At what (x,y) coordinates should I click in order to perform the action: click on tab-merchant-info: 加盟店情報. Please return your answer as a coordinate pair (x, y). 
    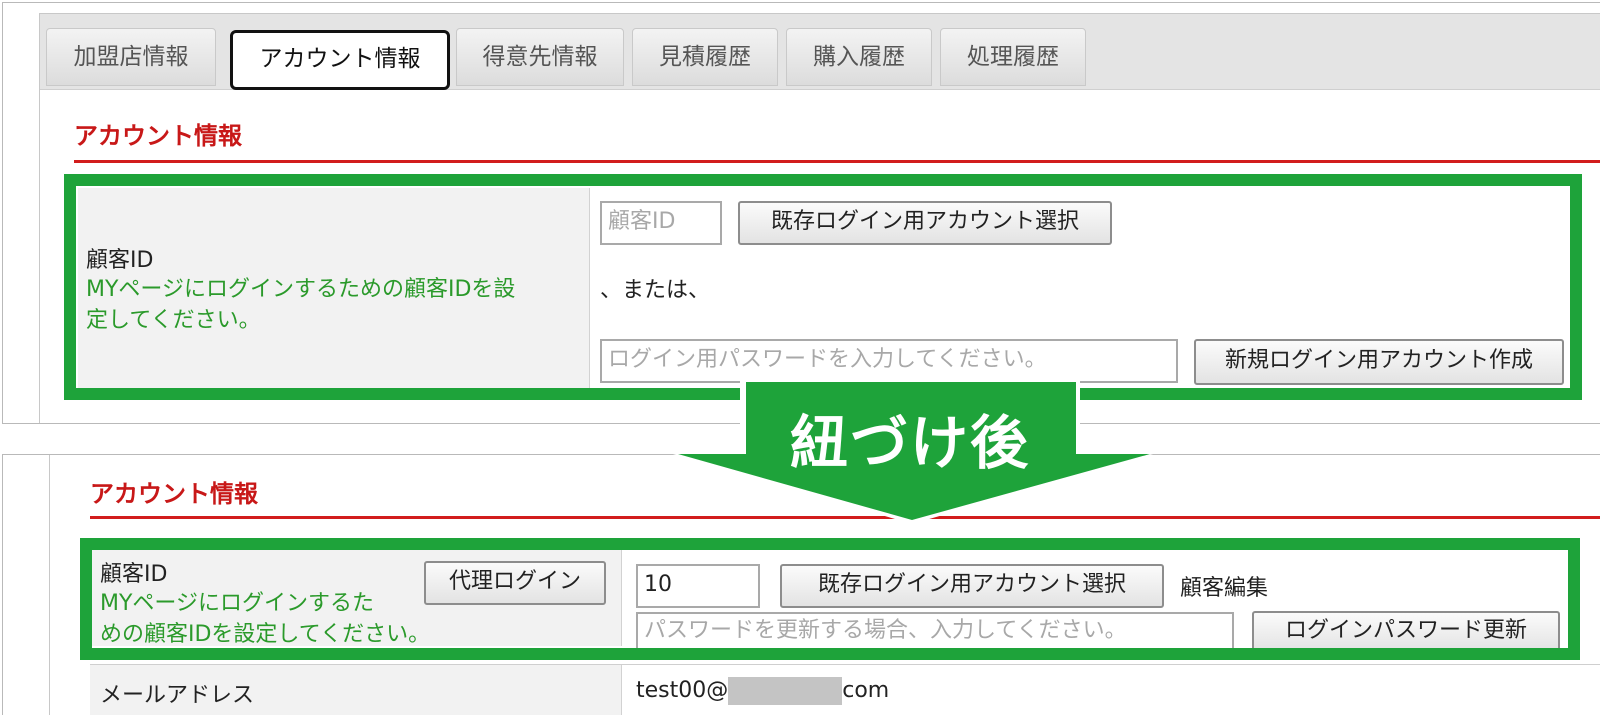
    Looking at the image, I should click on (131, 57).